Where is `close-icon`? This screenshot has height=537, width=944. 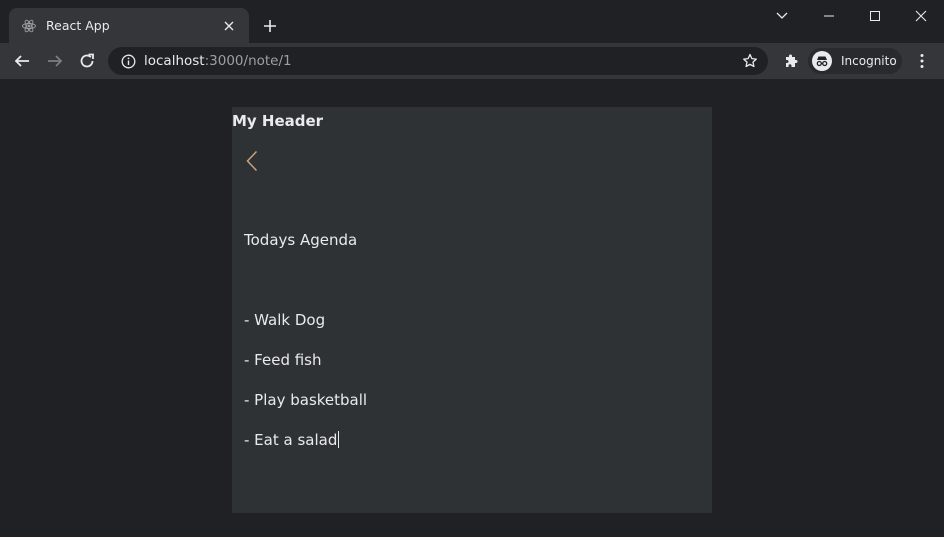
close-icon is located at coordinates (921, 16).